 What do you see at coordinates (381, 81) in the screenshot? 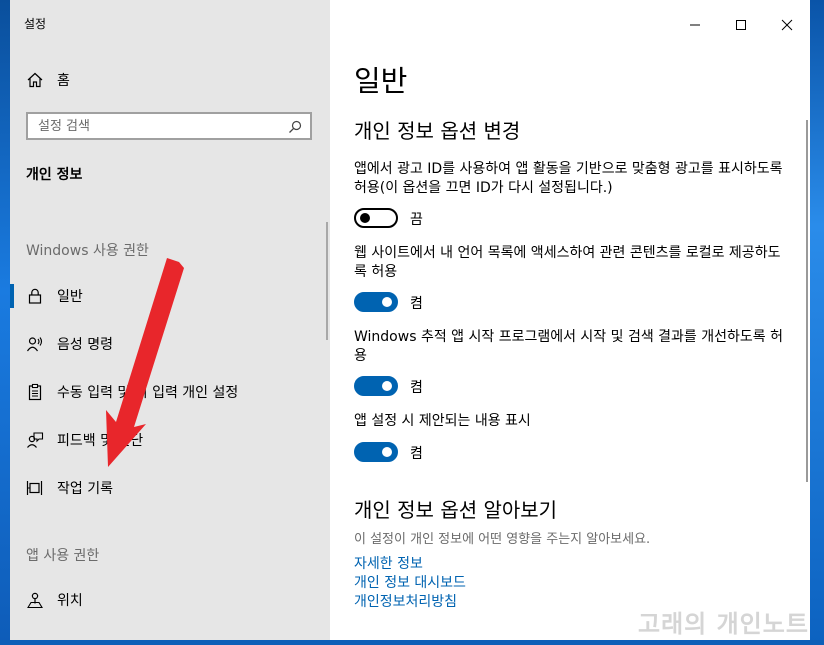
I see `page-title: 일반` at bounding box center [381, 81].